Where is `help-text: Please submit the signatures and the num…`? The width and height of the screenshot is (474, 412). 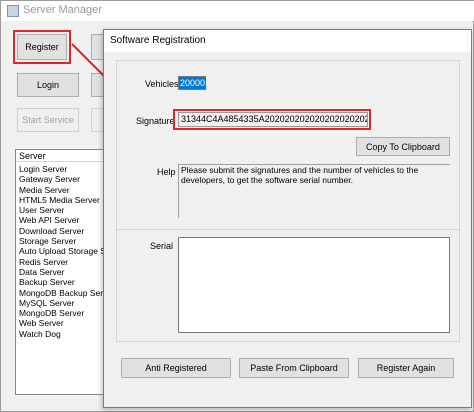 help-text: Please submit the signatures and the num… is located at coordinates (314, 191).